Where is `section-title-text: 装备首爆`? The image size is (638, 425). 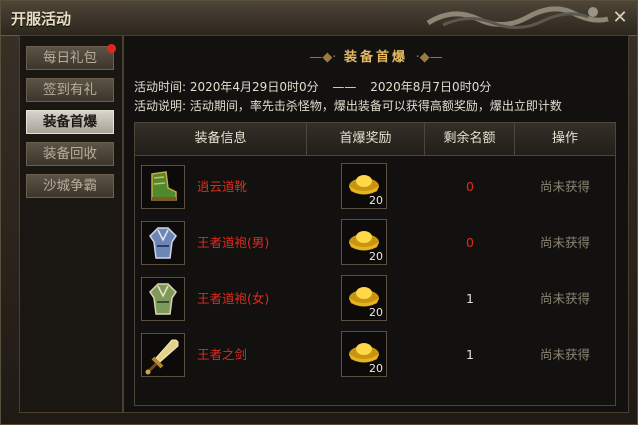
section-title-text: 装备首爆 is located at coordinates (375, 57).